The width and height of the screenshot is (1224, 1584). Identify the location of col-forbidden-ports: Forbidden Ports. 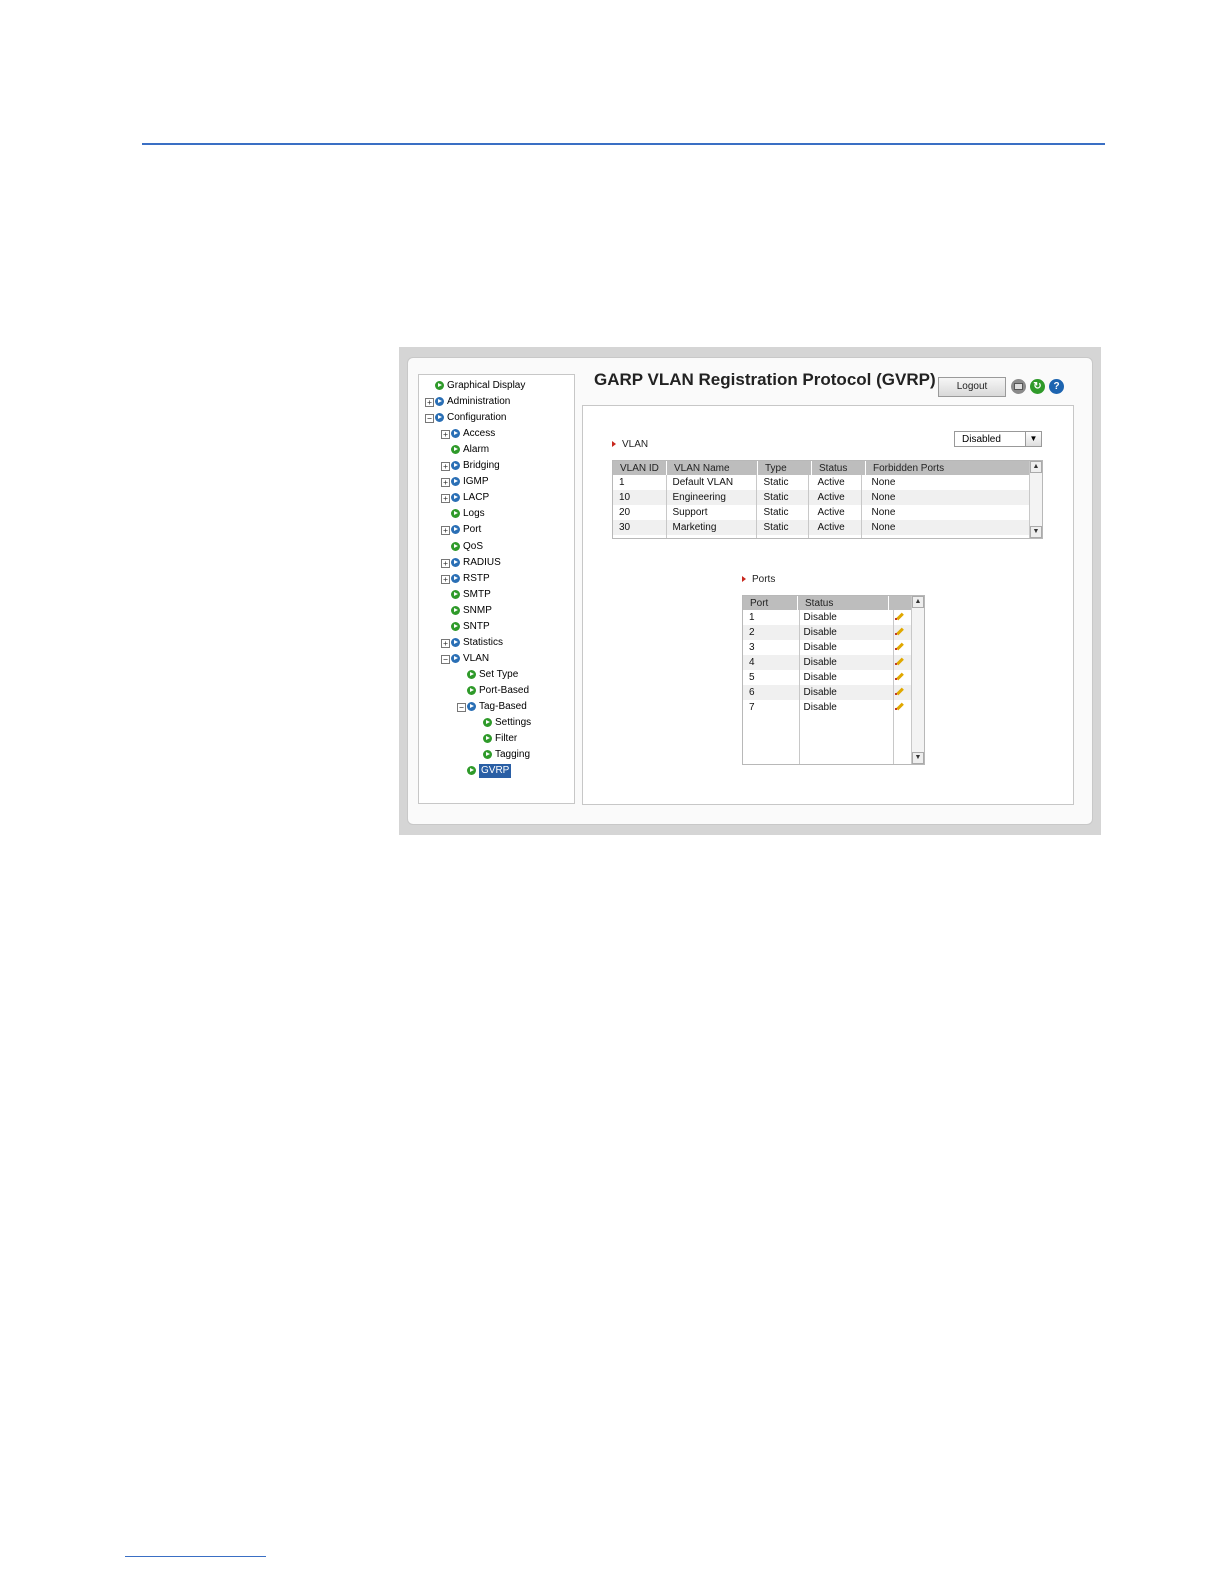
(947, 468).